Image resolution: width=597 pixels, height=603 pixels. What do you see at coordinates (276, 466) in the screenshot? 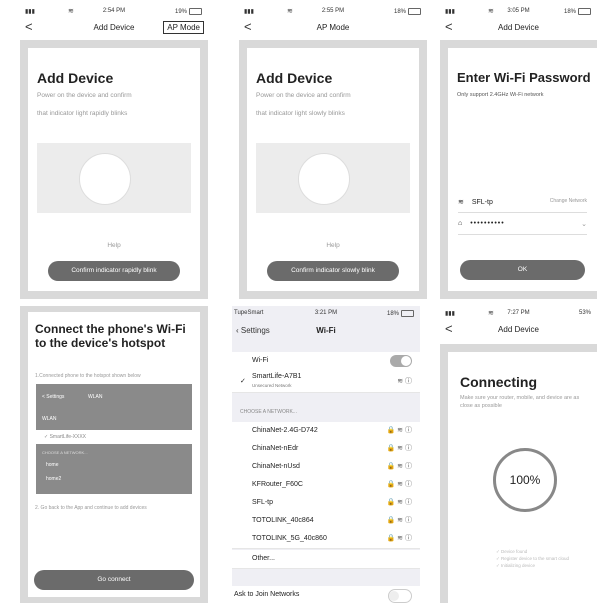
I see `network-name: ChinaNet-nUsd` at bounding box center [276, 466].